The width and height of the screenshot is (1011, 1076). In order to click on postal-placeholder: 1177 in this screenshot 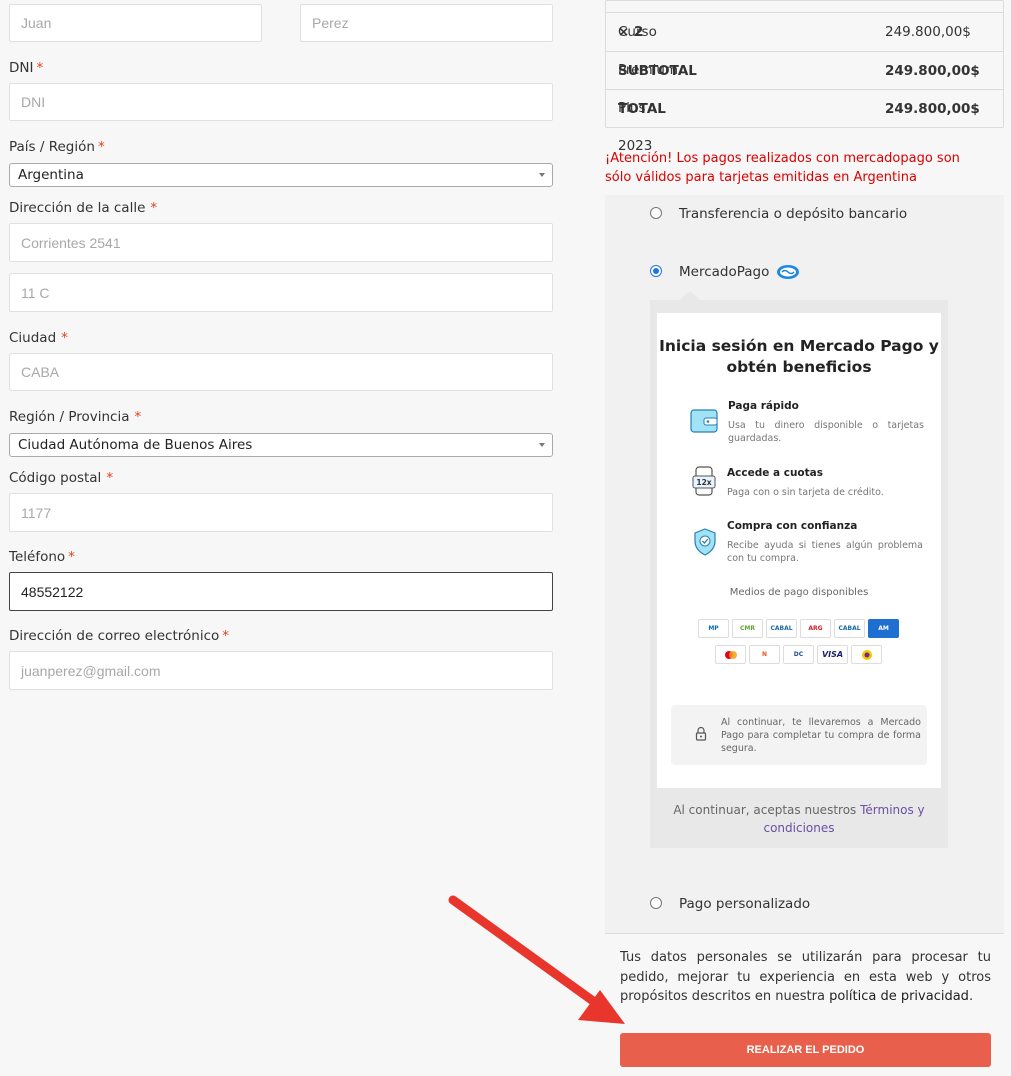, I will do `click(36, 512)`.